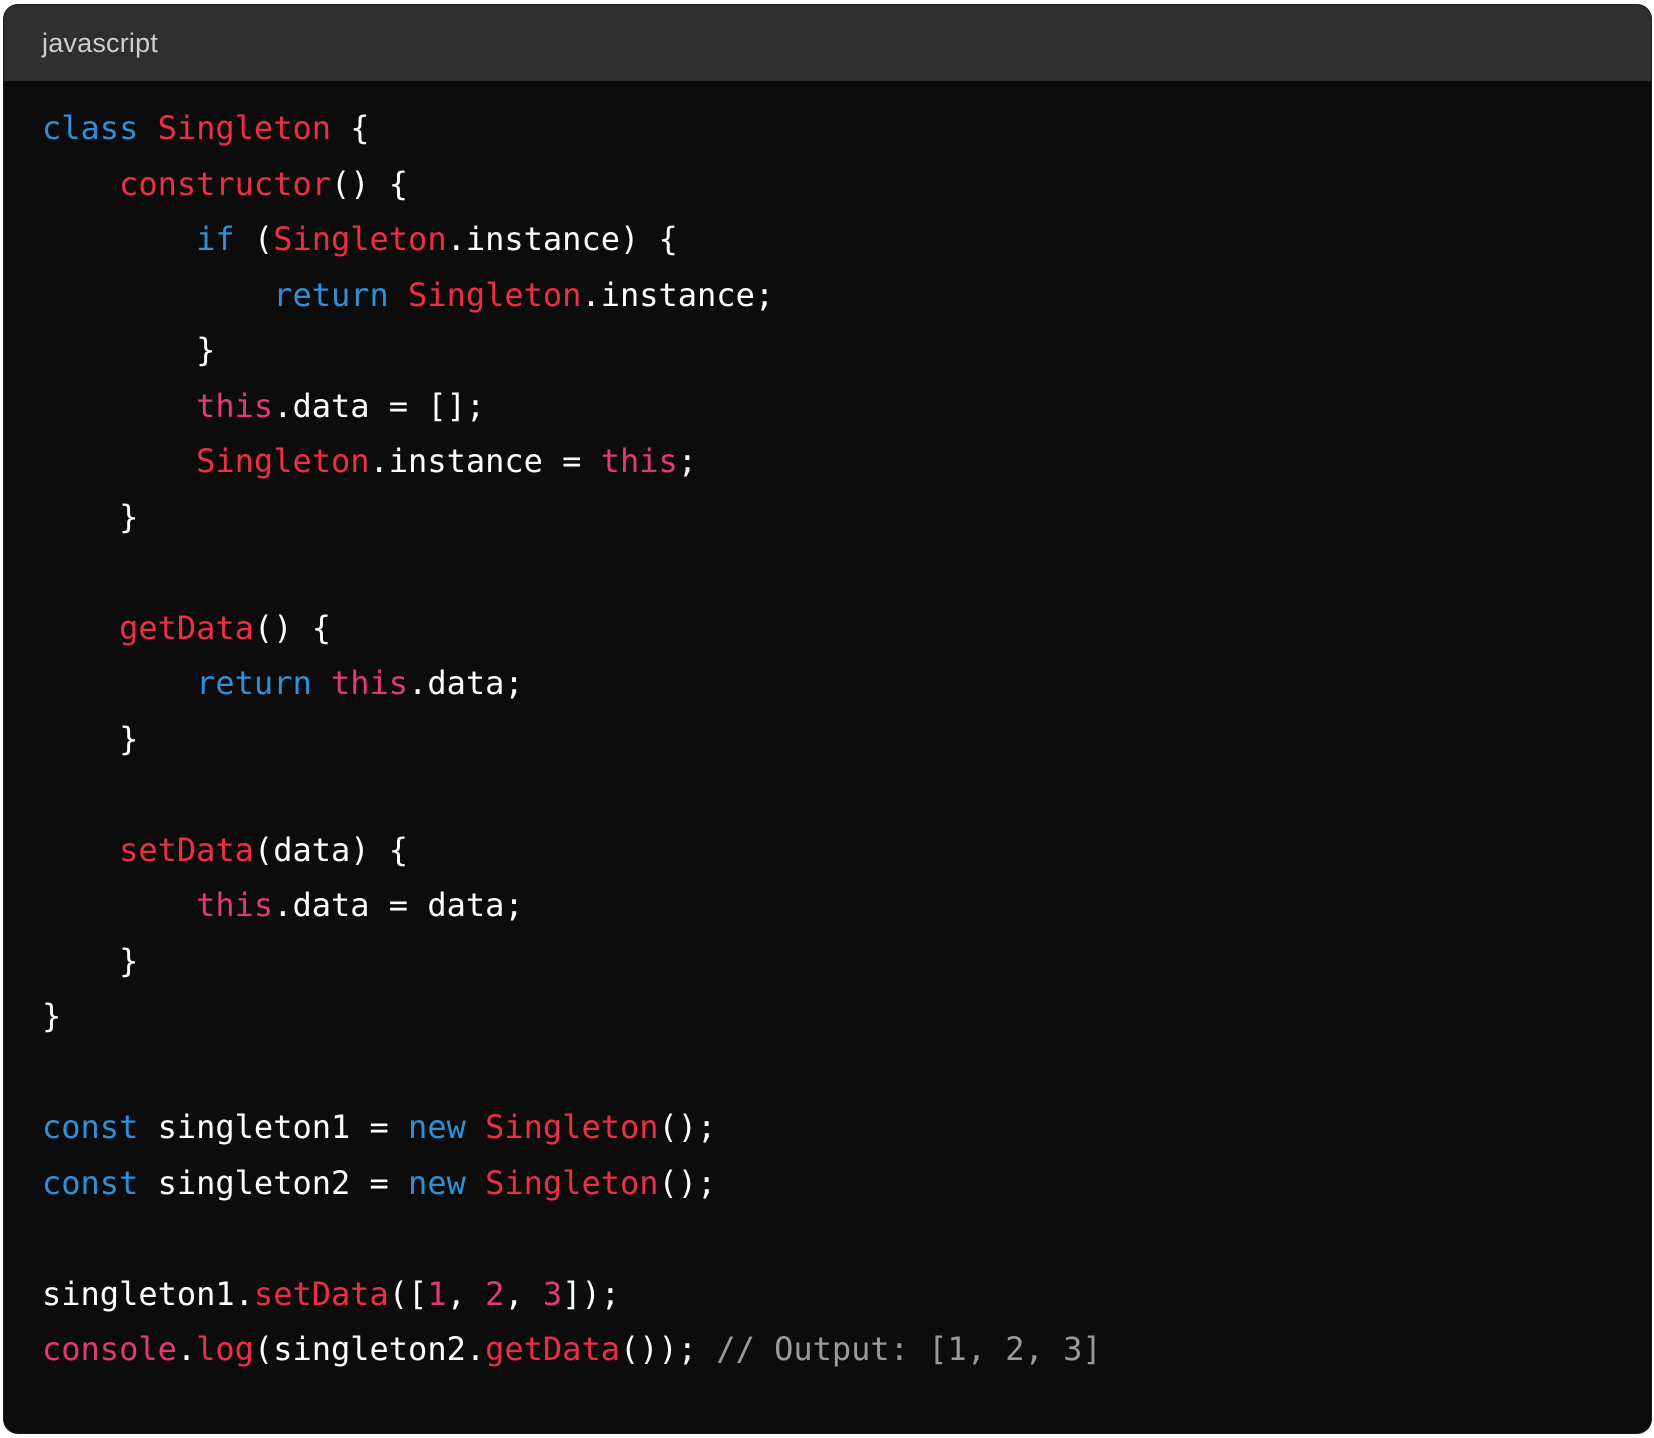 The width and height of the screenshot is (1654, 1438). I want to click on code-line: this.data = data;, so click(836, 906).